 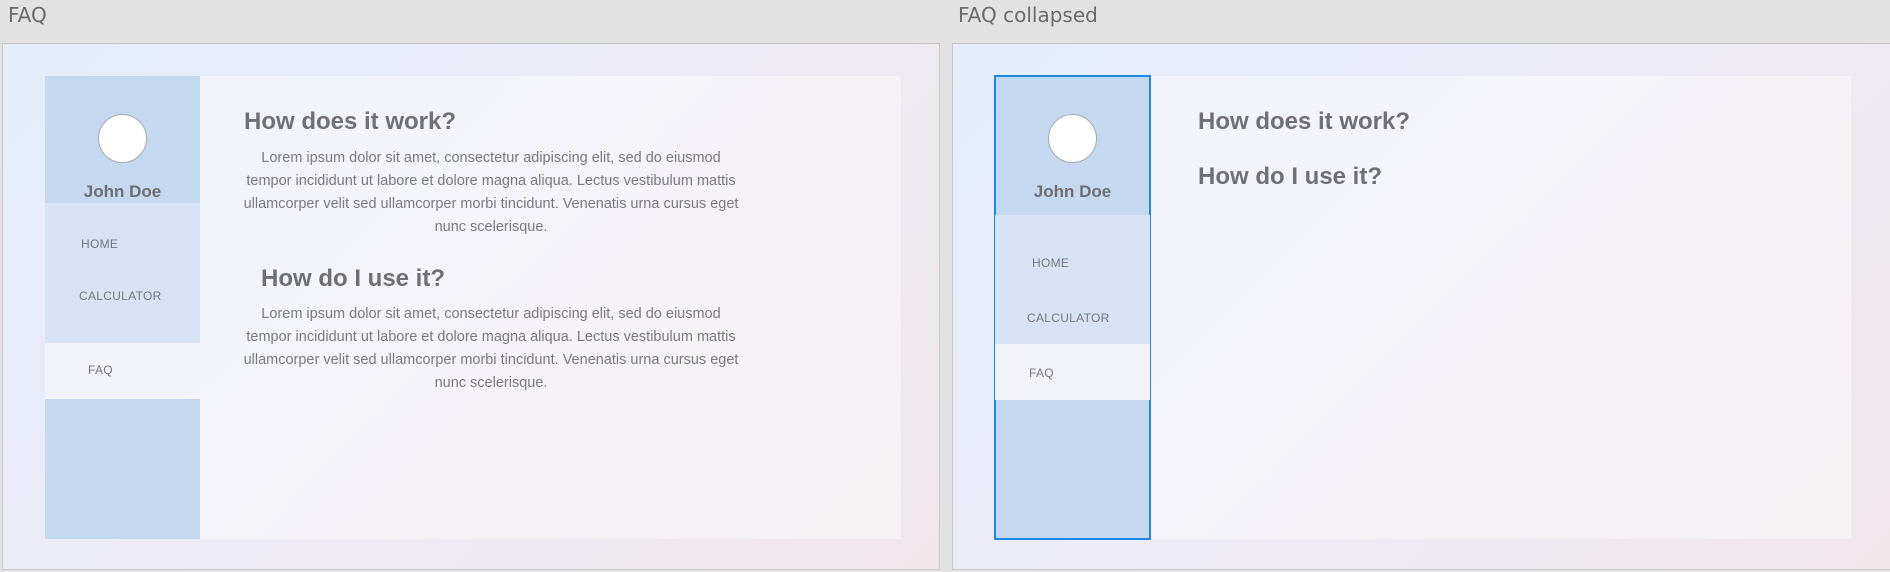 What do you see at coordinates (122, 273) in the screenshot?
I see `nav-panel` at bounding box center [122, 273].